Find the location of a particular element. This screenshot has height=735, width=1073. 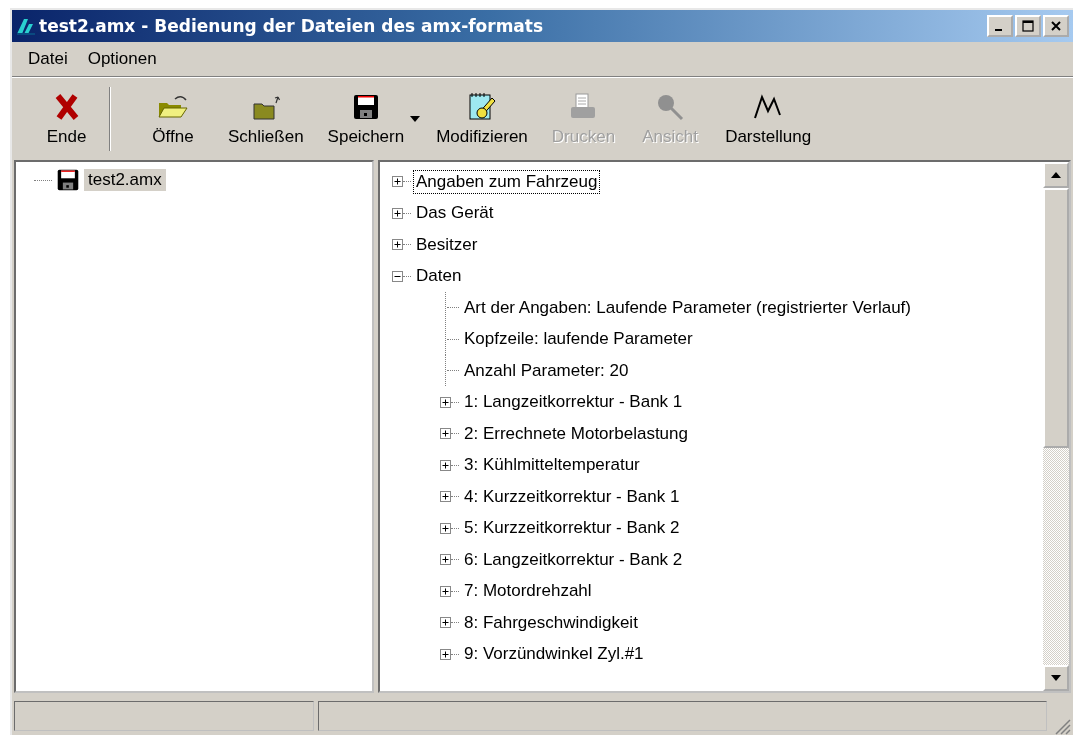

up-arrow-icon is located at coordinates (1056, 175).